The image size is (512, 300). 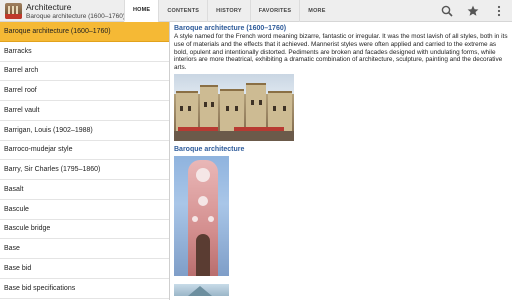 I want to click on list-item: Baroque architecture (1600–1760), so click(x=84, y=32).